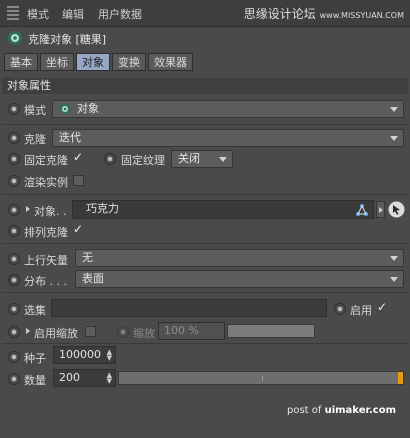  Describe the element at coordinates (223, 209) in the screenshot. I see `object-link-field: 巧克力` at that location.